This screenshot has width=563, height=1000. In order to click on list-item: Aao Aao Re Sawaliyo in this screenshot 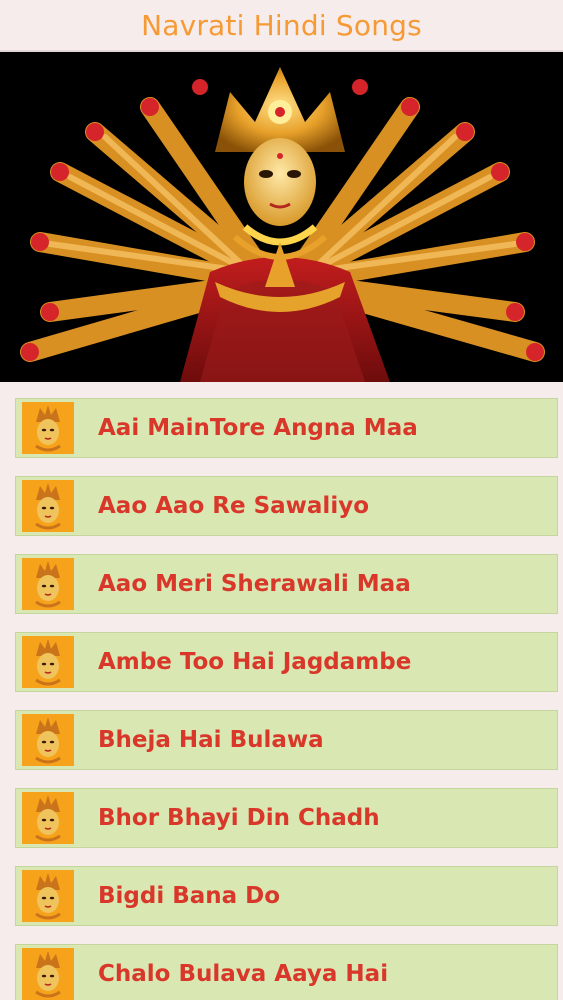, I will do `click(286, 506)`.